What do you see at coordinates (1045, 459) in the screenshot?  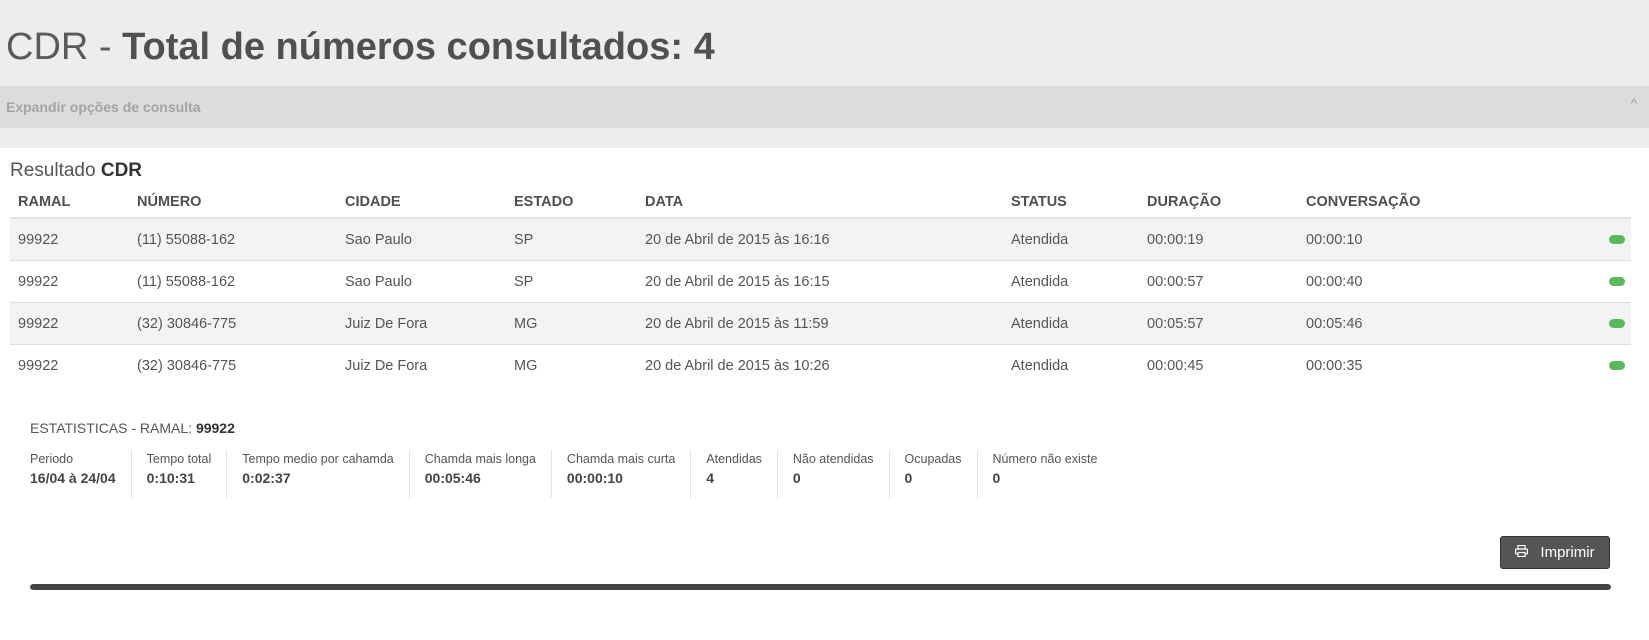 I see `stat-label: Número não existe` at bounding box center [1045, 459].